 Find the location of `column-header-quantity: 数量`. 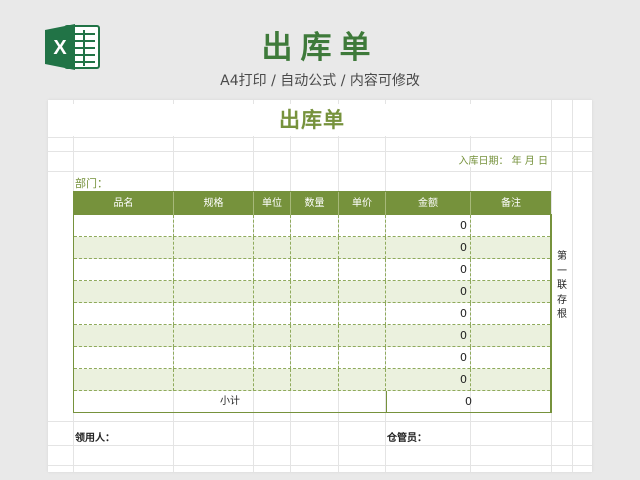

column-header-quantity: 数量 is located at coordinates (315, 203).